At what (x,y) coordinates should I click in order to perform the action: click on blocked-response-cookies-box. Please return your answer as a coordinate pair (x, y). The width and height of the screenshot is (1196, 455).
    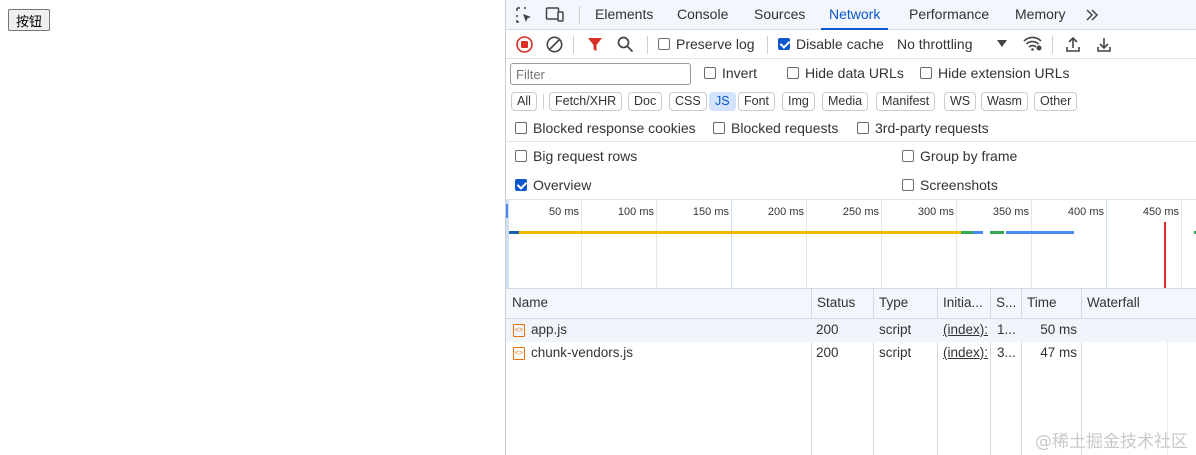
    Looking at the image, I should click on (521, 128).